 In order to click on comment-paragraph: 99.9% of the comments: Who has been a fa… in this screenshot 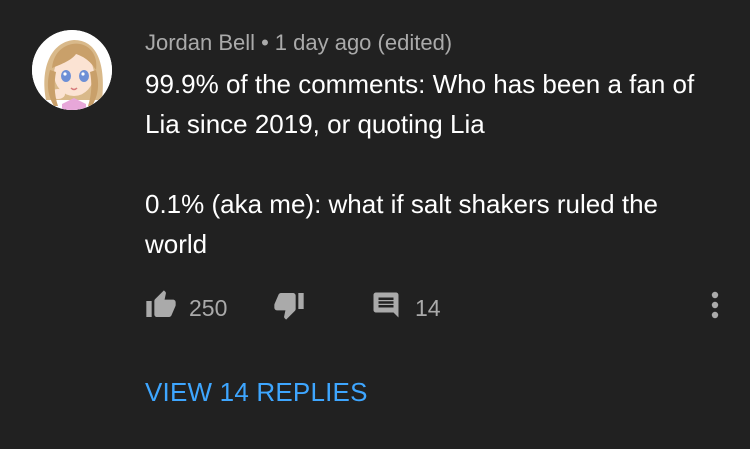, I will do `click(420, 104)`.